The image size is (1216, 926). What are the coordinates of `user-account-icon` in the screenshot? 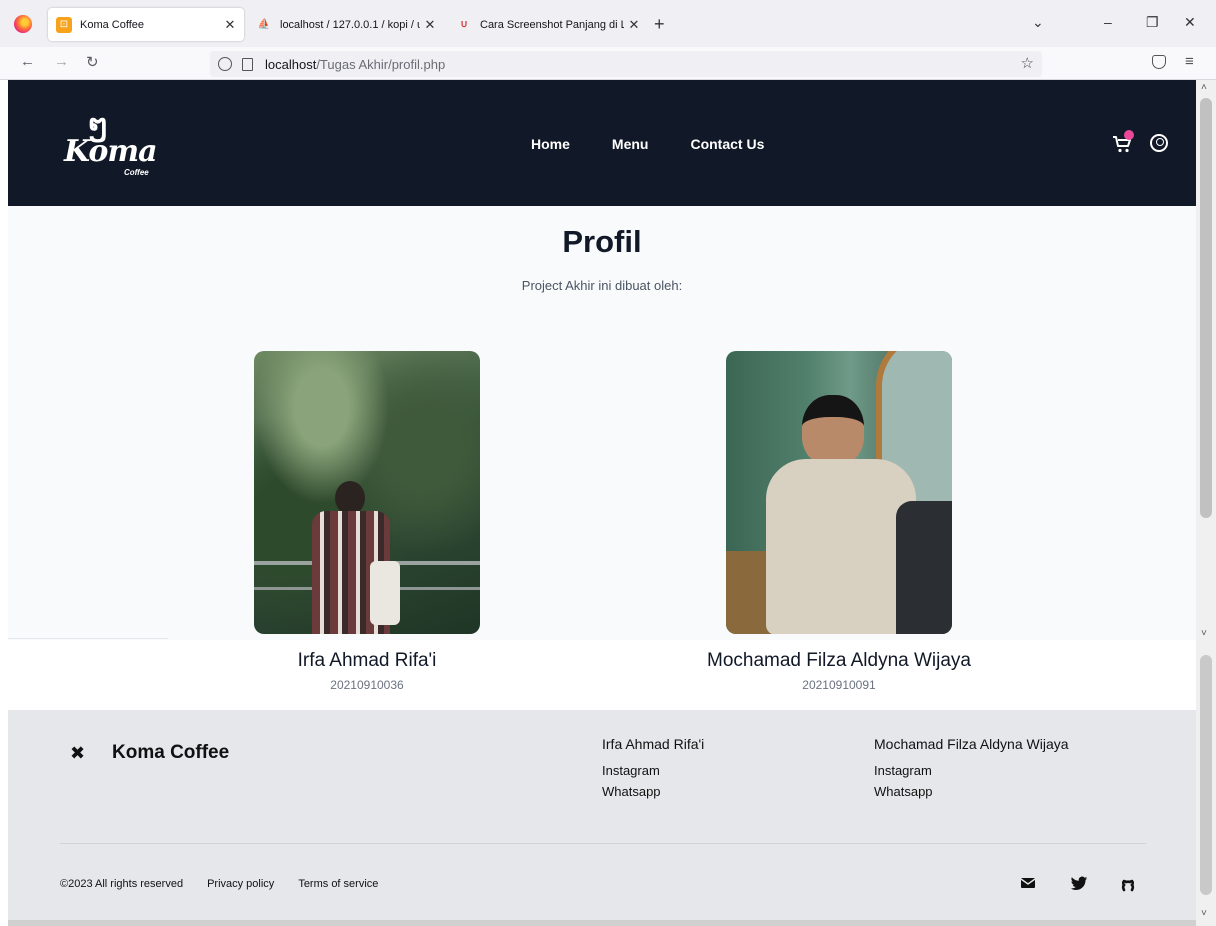 It's located at (1159, 143).